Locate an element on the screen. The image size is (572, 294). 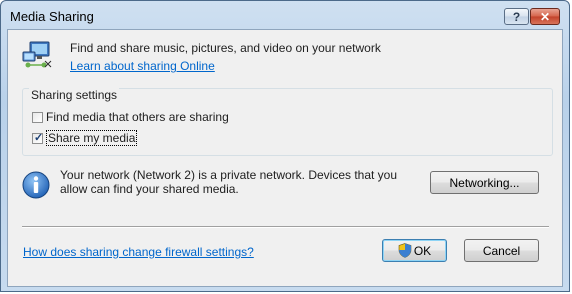
checkmark-icon: ✓ is located at coordinates (39, 137).